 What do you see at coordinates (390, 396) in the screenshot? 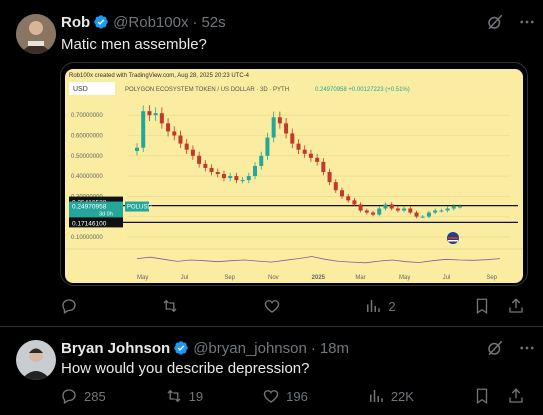
I see `views-button: 22K` at bounding box center [390, 396].